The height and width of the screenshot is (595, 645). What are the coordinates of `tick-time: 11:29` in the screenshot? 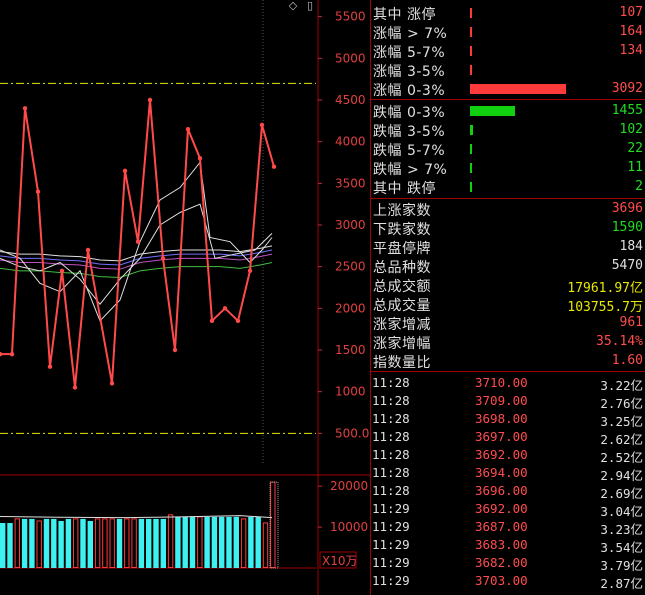 It's located at (391, 544).